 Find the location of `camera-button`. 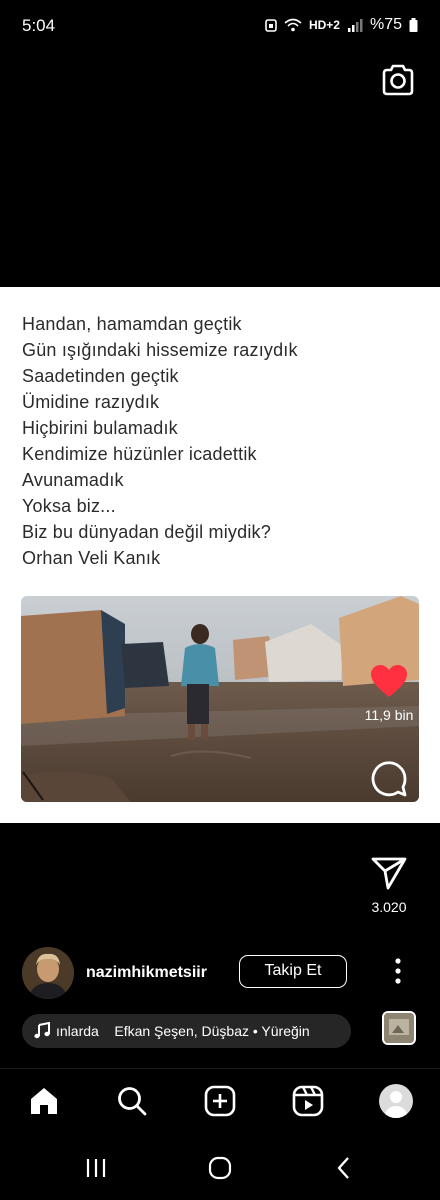

camera-button is located at coordinates (398, 80).